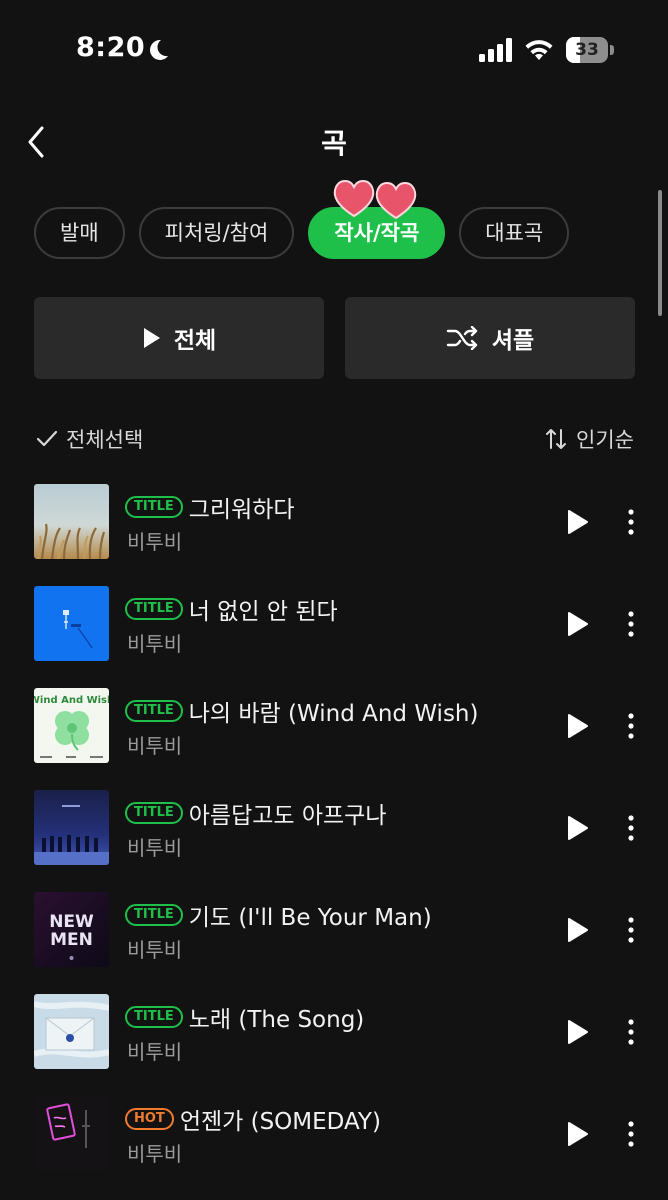 The image size is (668, 1200). Describe the element at coordinates (605, 440) in the screenshot. I see `sort-label: 인기순` at that location.